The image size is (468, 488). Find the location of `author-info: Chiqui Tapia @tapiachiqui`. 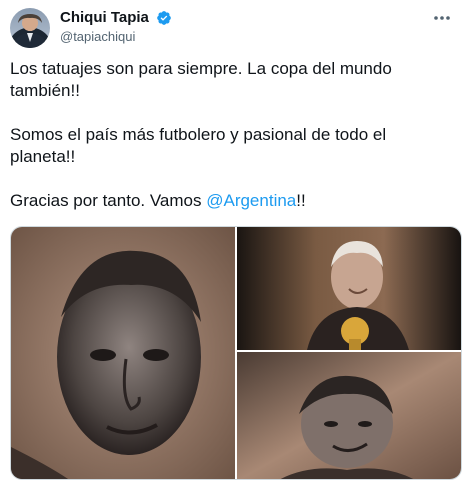

author-info: Chiqui Tapia @tapiachiqui is located at coordinates (116, 27).